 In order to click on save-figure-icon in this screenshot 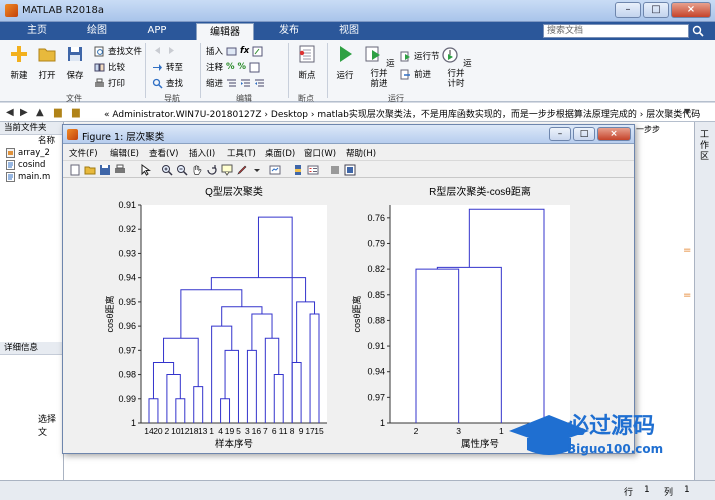, I will do `click(105, 170)`.